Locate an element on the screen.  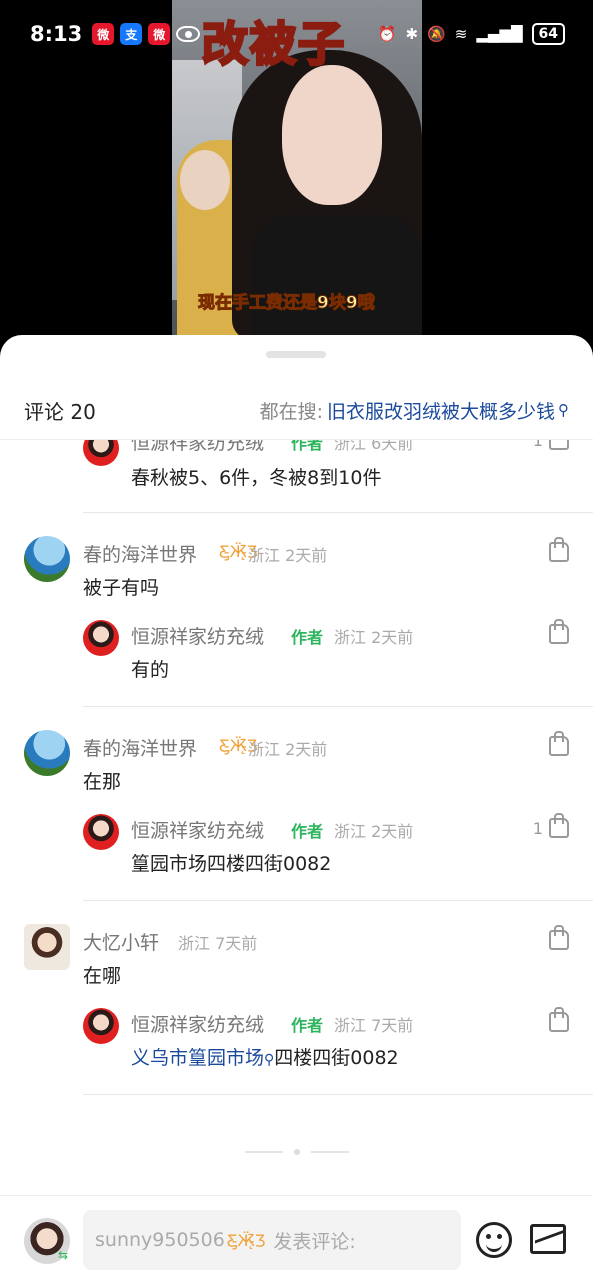
trending-search-keyword: 旧衣服改羽绒被大概多少钱 is located at coordinates (441, 410).